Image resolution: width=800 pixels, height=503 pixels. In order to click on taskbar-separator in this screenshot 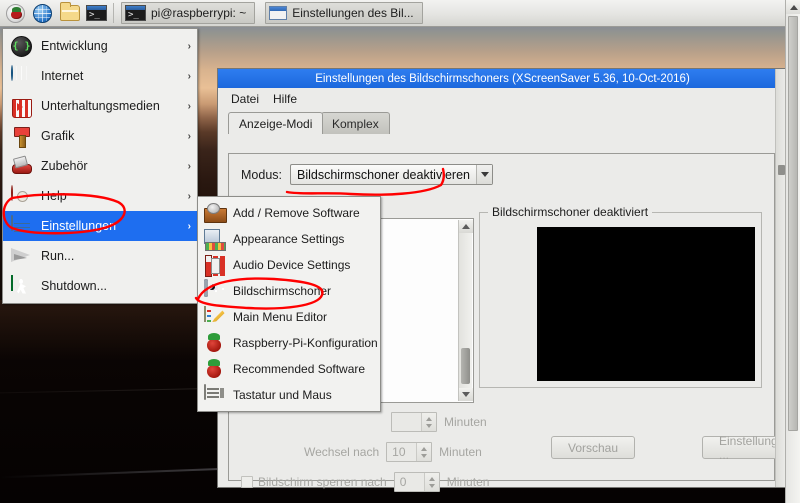, I will do `click(113, 13)`.